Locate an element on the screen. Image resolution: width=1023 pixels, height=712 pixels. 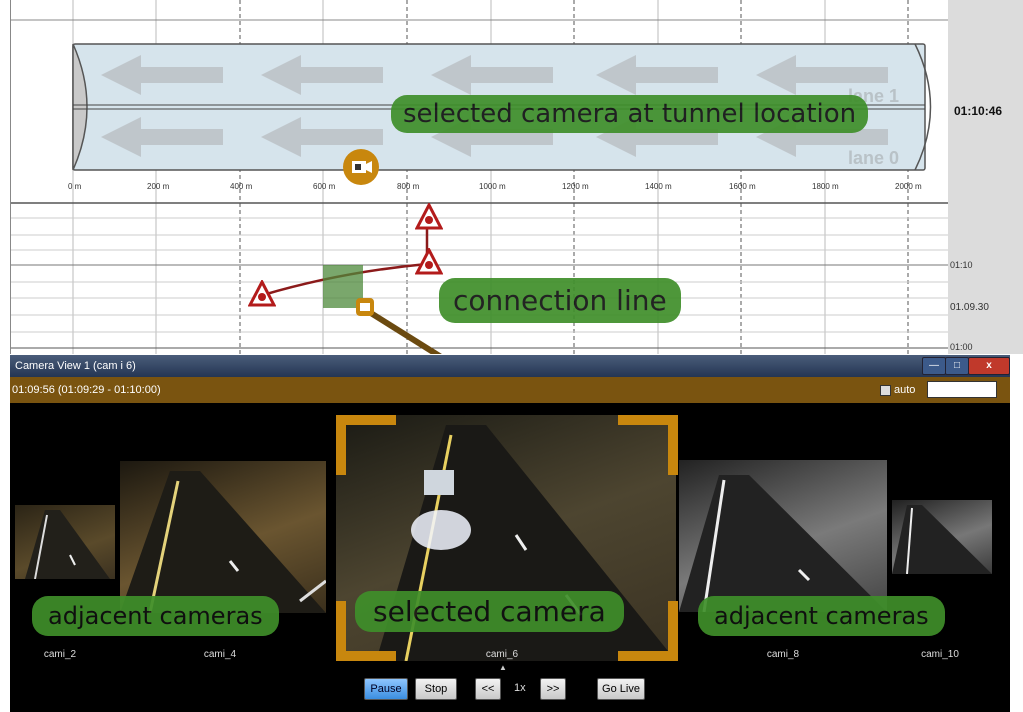
time-tick: 01:10 is located at coordinates (961, 265).